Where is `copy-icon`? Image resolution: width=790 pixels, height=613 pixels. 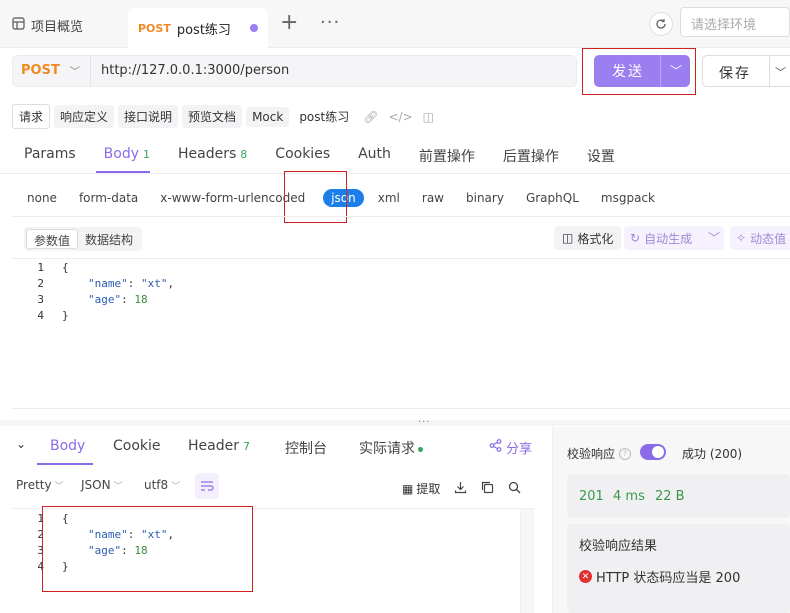 copy-icon is located at coordinates (487, 489).